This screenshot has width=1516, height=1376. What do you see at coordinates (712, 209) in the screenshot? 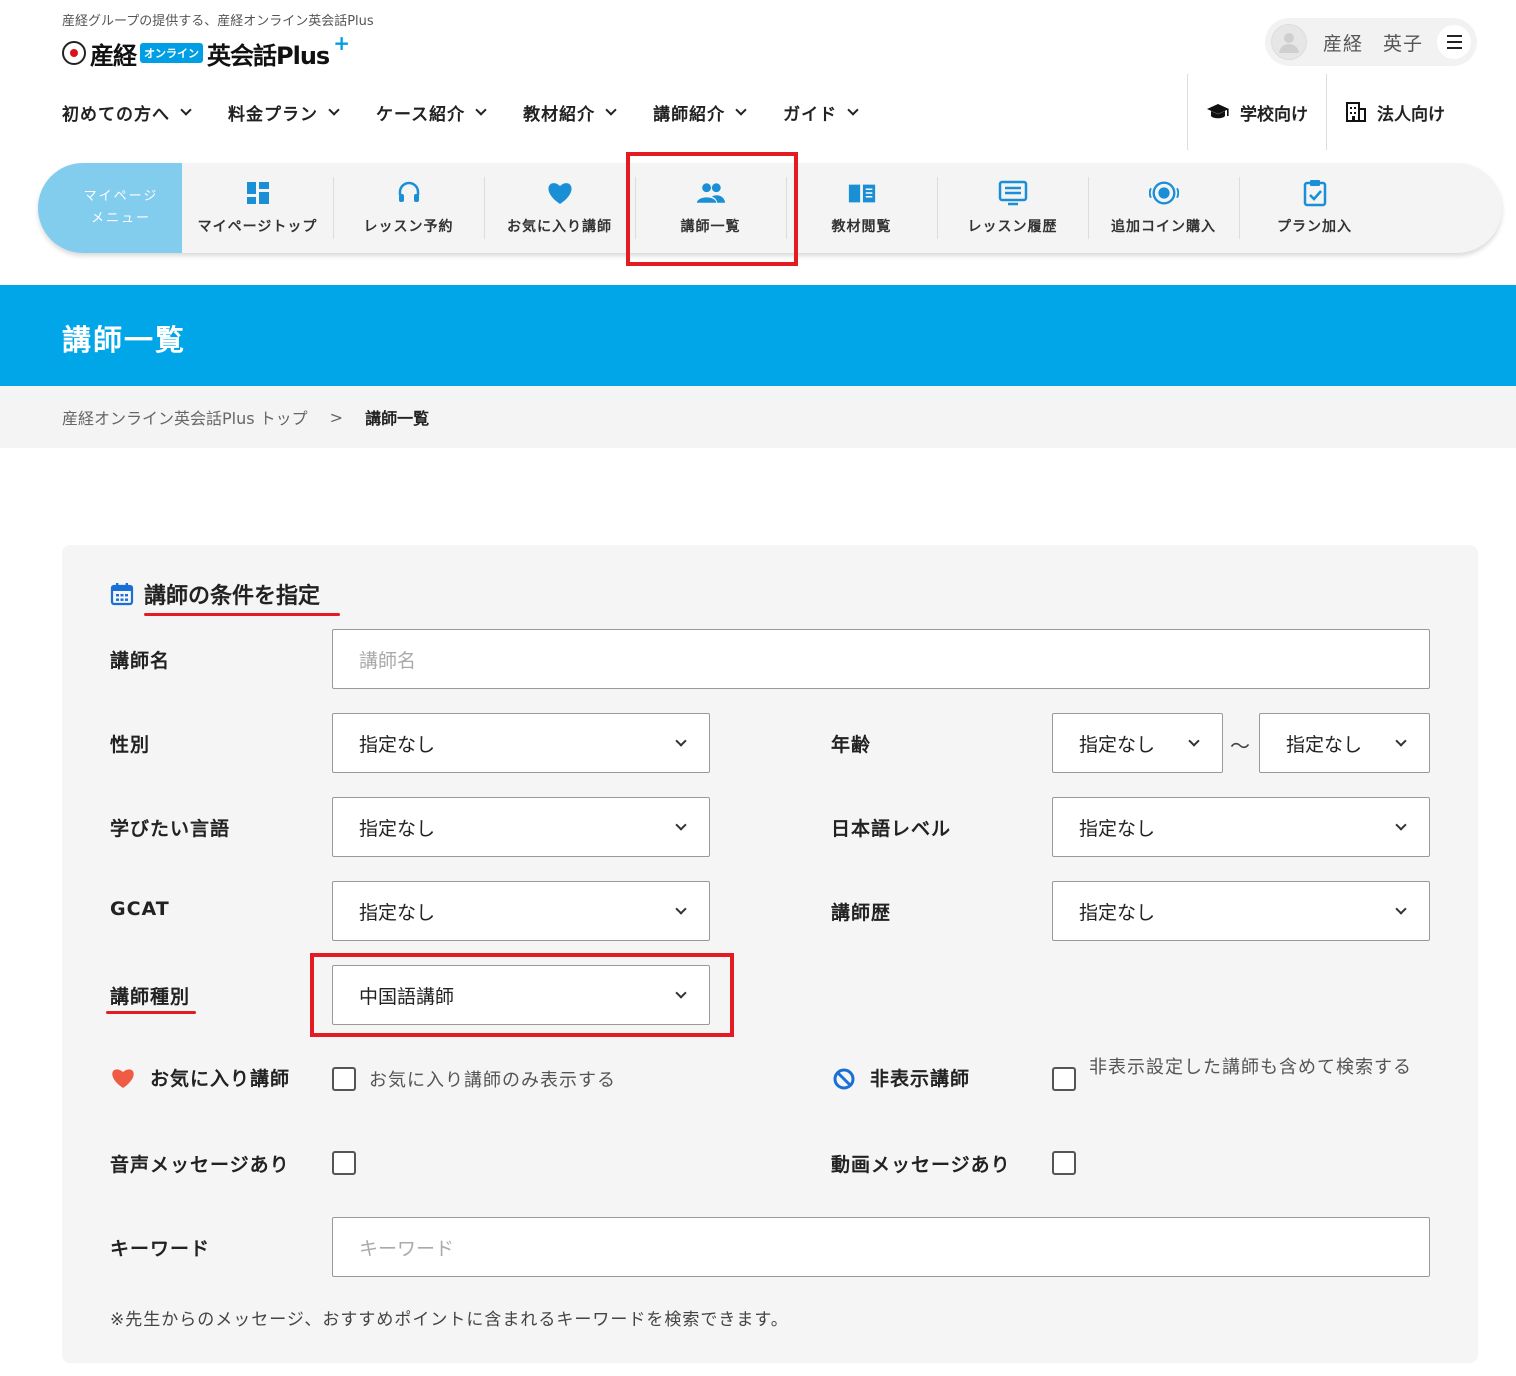
I see `highlight-box-teacher-list` at bounding box center [712, 209].